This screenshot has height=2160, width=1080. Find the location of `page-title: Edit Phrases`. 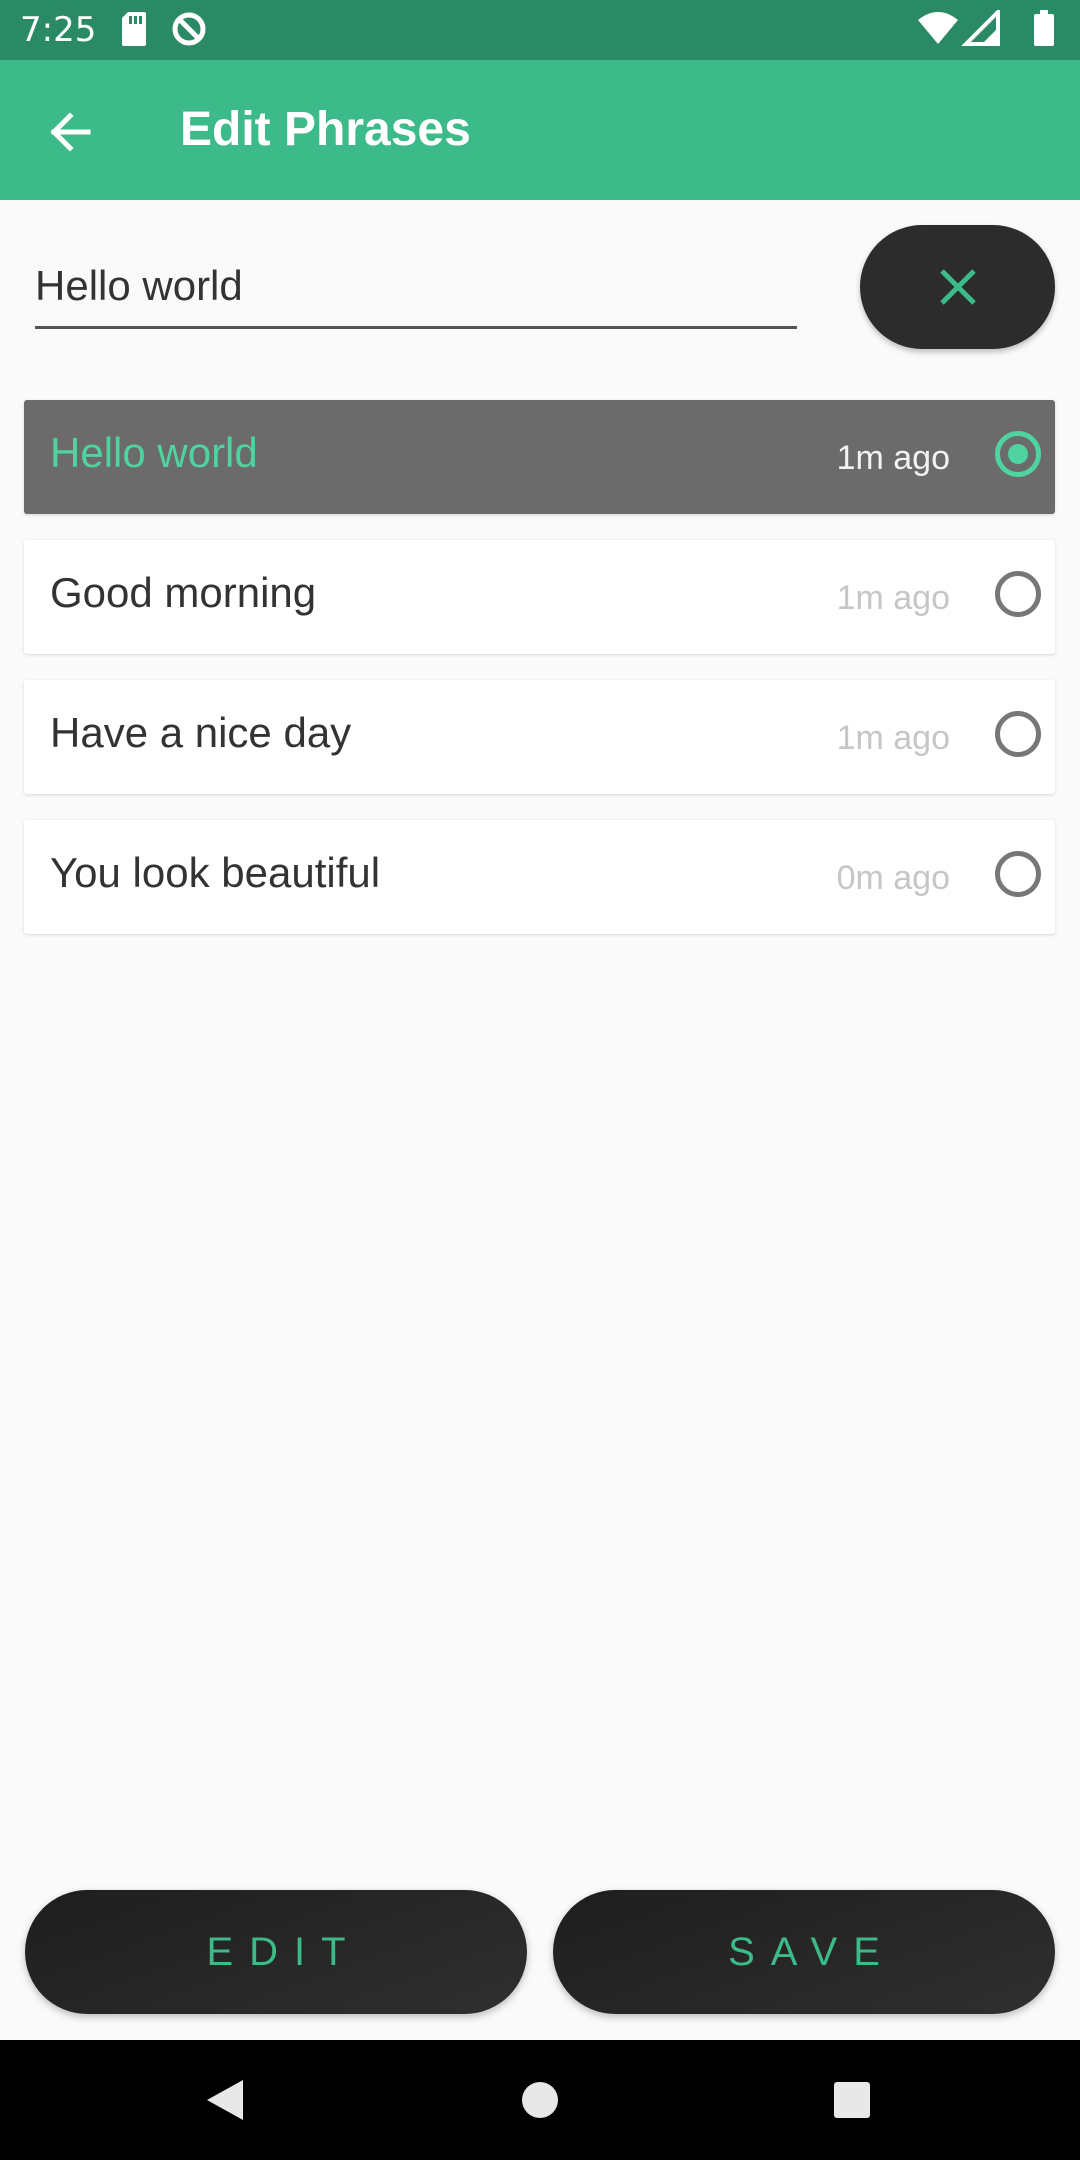

page-title: Edit Phrases is located at coordinates (325, 129).